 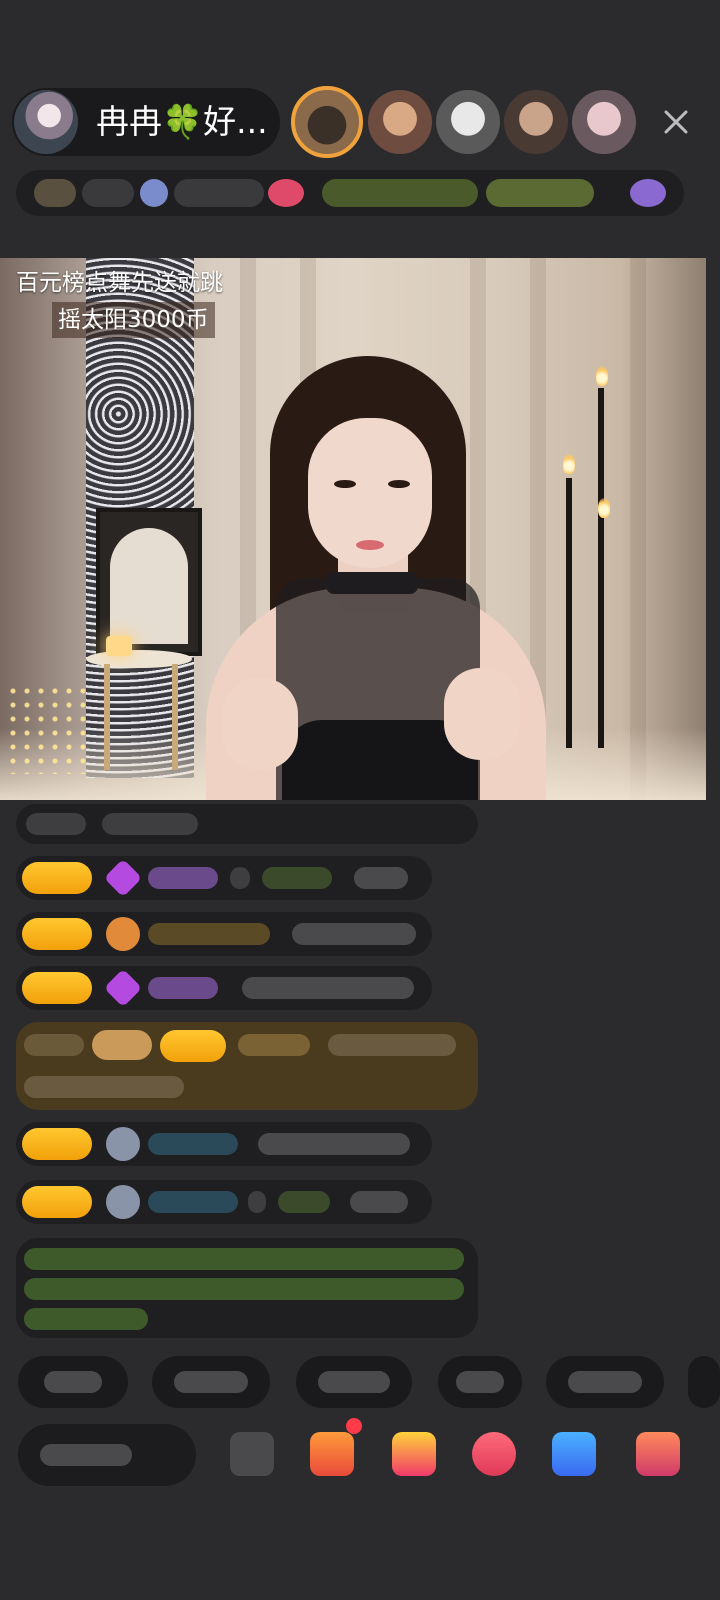 I want to click on rank-badge, so click(x=55, y=193).